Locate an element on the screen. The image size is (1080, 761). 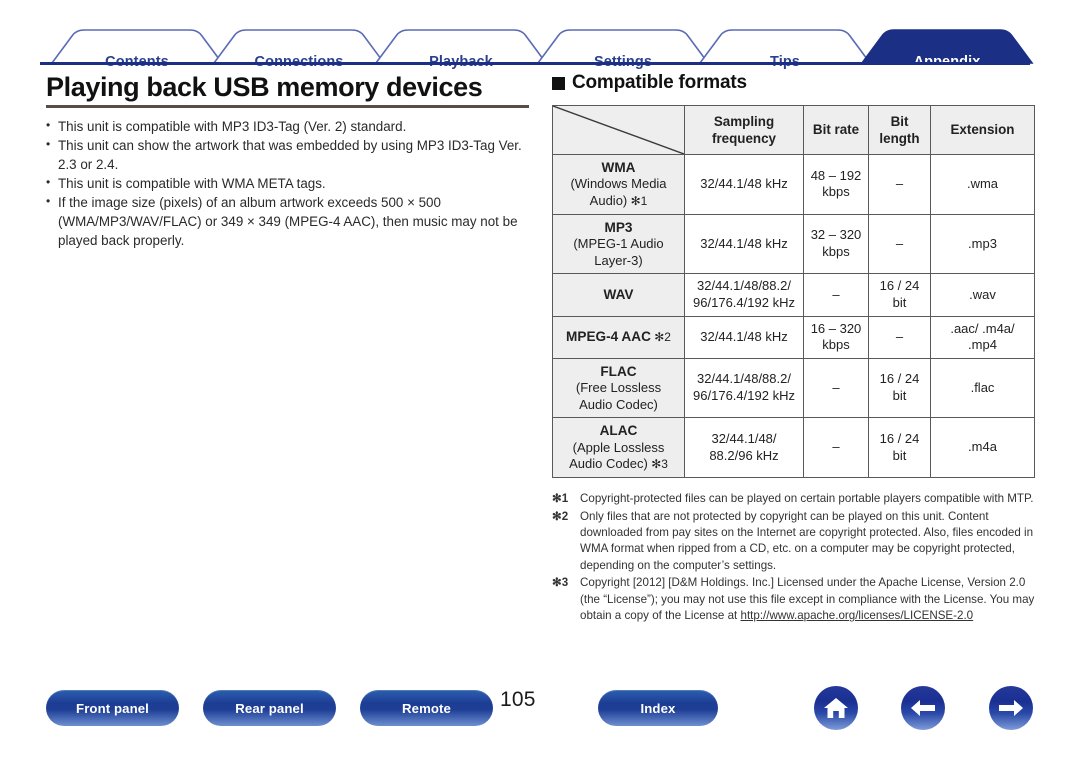
cell-format-name: MPEG-4 AAC ✻2 is located at coordinates (618, 337).